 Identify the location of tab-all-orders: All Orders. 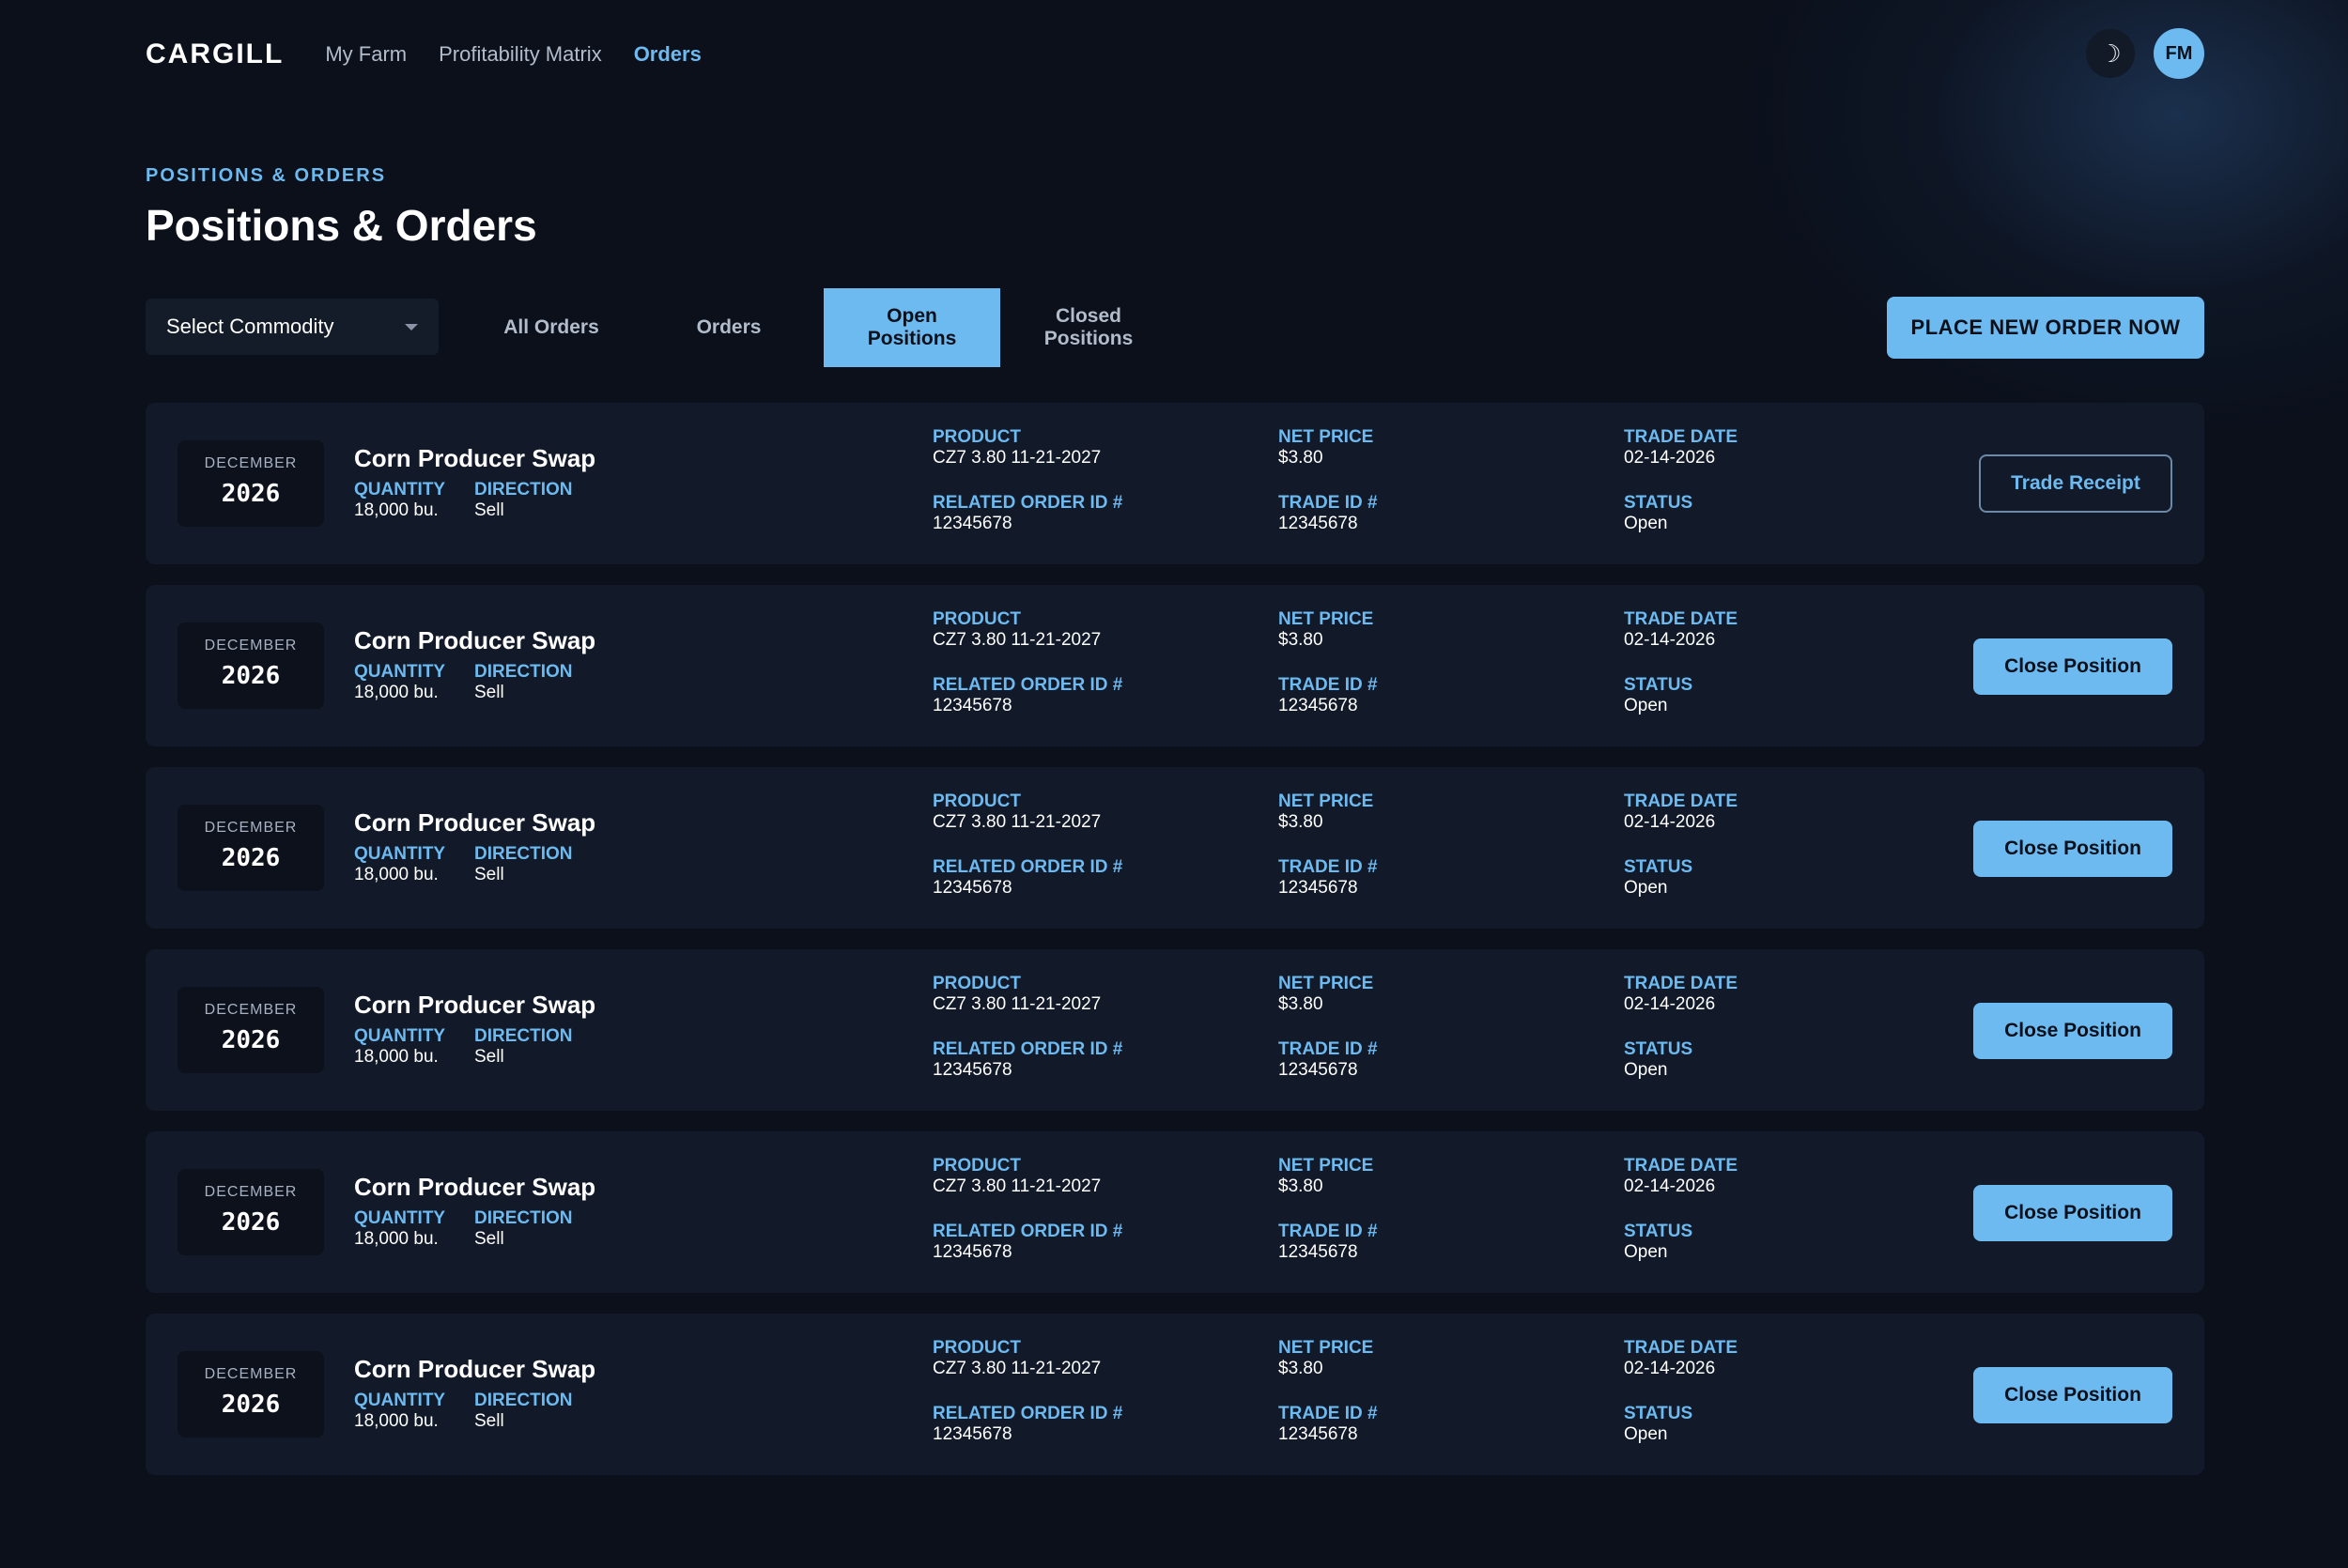
(551, 328).